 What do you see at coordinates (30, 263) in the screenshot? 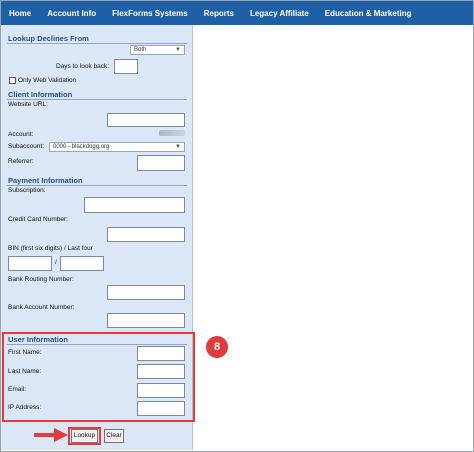
I see `bin-input` at bounding box center [30, 263].